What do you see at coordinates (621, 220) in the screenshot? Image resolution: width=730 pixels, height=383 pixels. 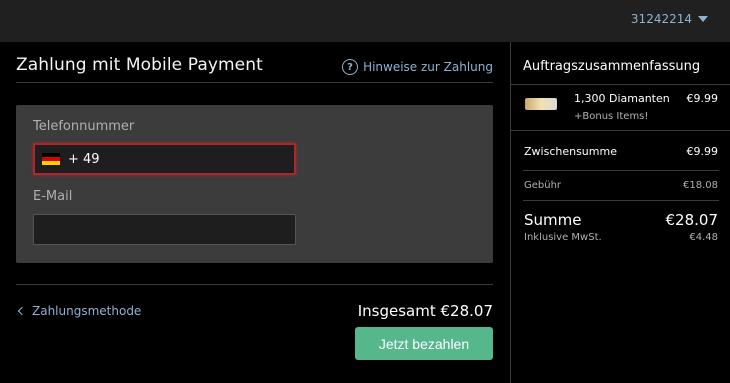 I see `sum-row: Summe €28.07` at bounding box center [621, 220].